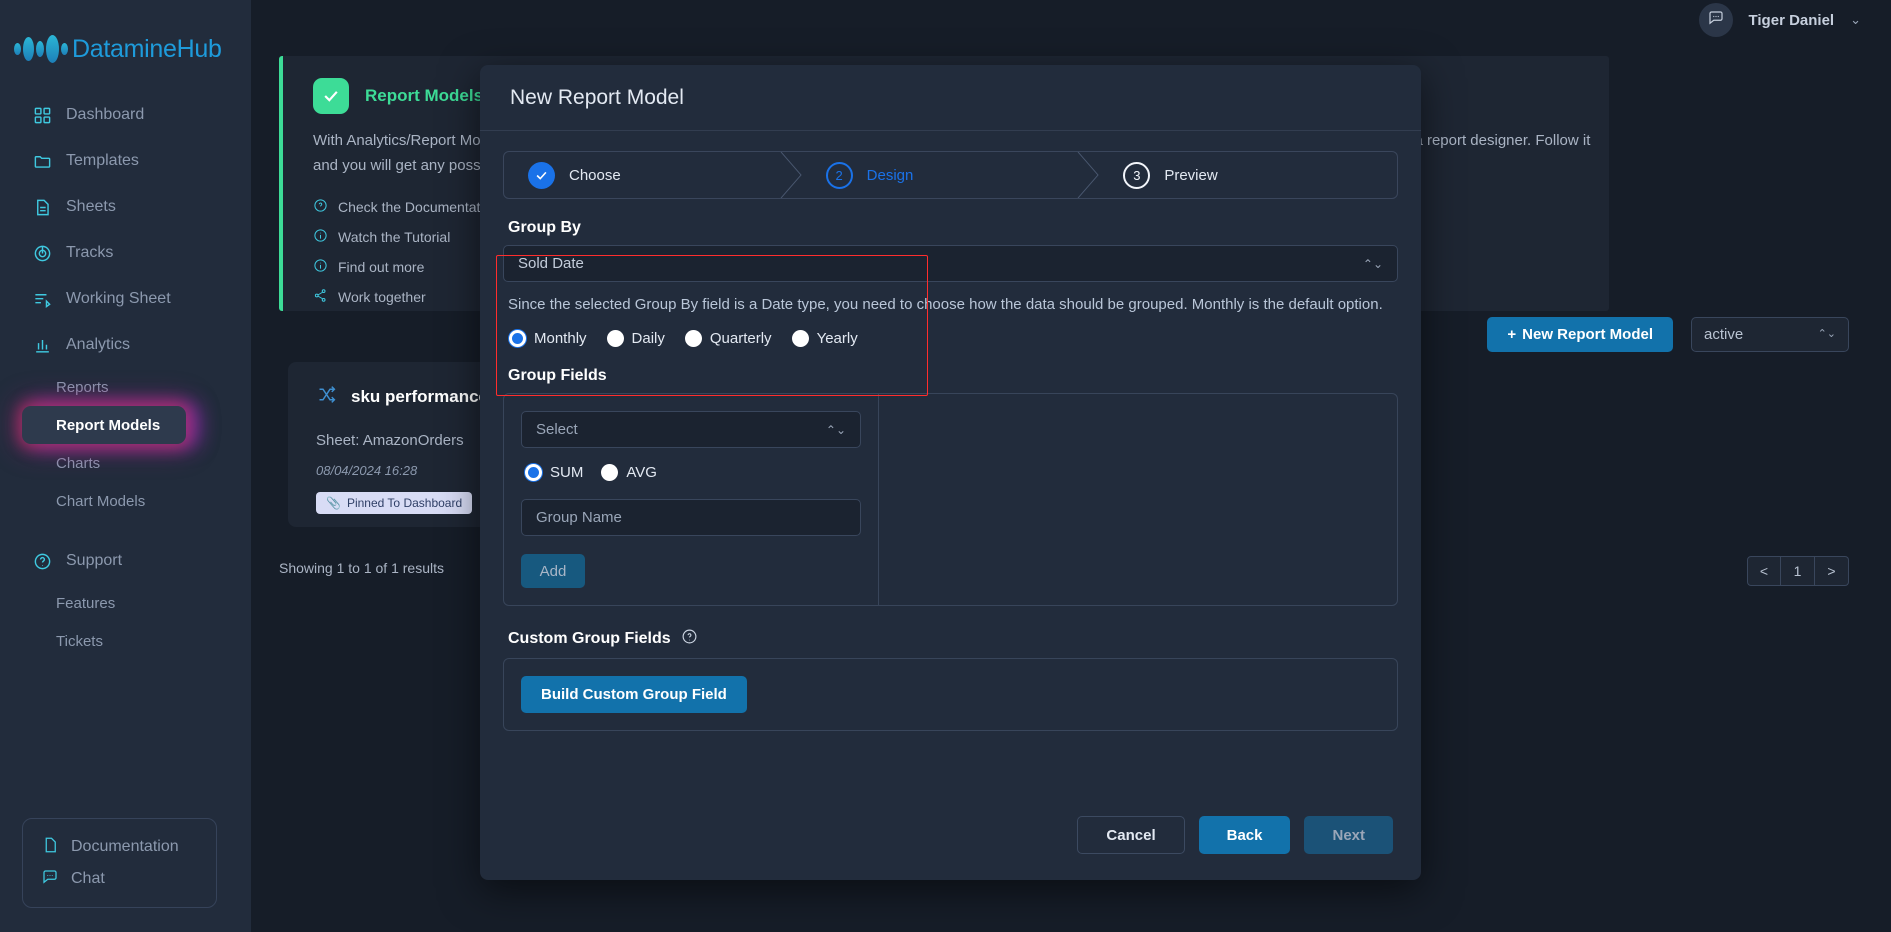  What do you see at coordinates (691, 517) in the screenshot?
I see `group-name-input: Group Name` at bounding box center [691, 517].